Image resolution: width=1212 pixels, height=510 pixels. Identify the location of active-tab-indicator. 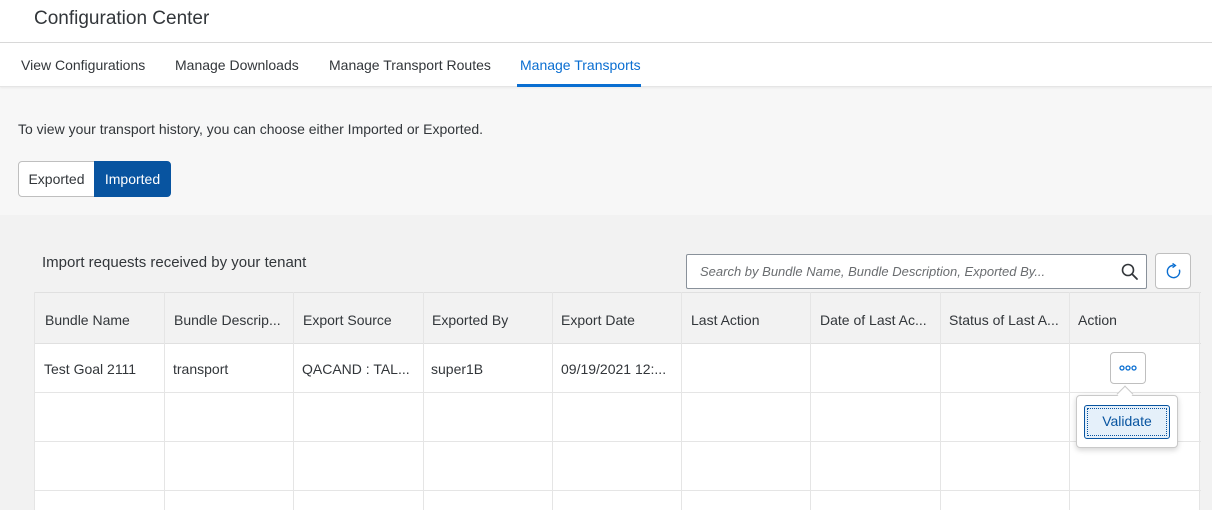
(579, 85).